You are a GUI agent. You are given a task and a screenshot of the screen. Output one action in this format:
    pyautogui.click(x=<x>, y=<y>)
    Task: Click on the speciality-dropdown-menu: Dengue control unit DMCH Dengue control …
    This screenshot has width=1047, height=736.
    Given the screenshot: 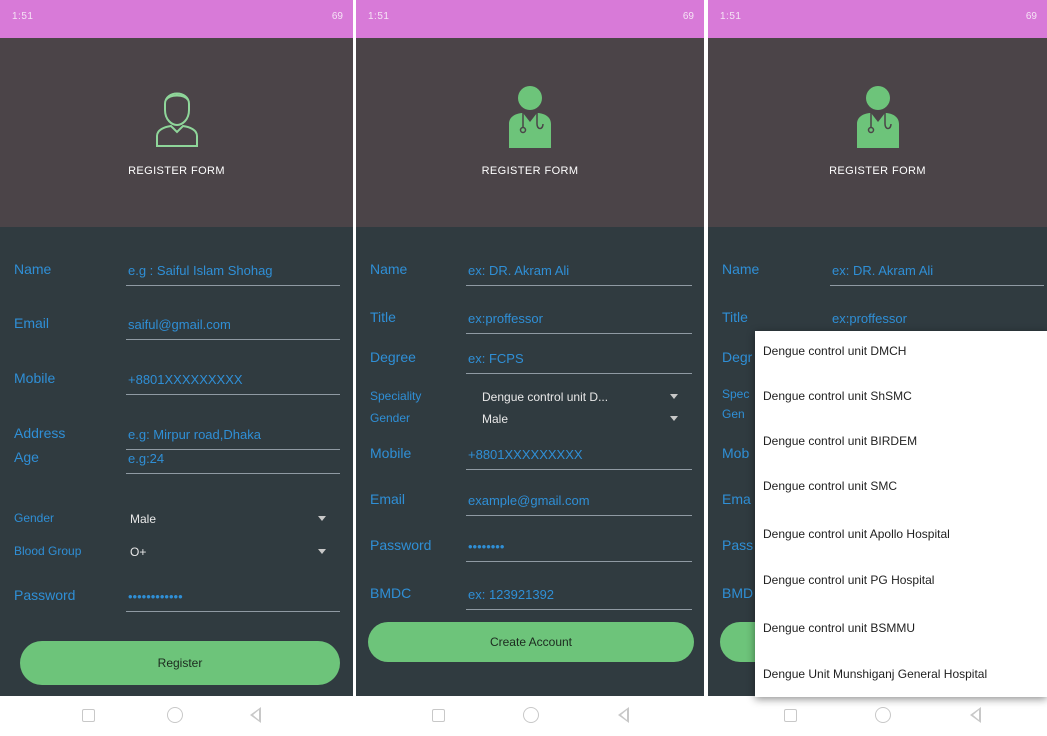 What is the action you would take?
    pyautogui.click(x=901, y=514)
    